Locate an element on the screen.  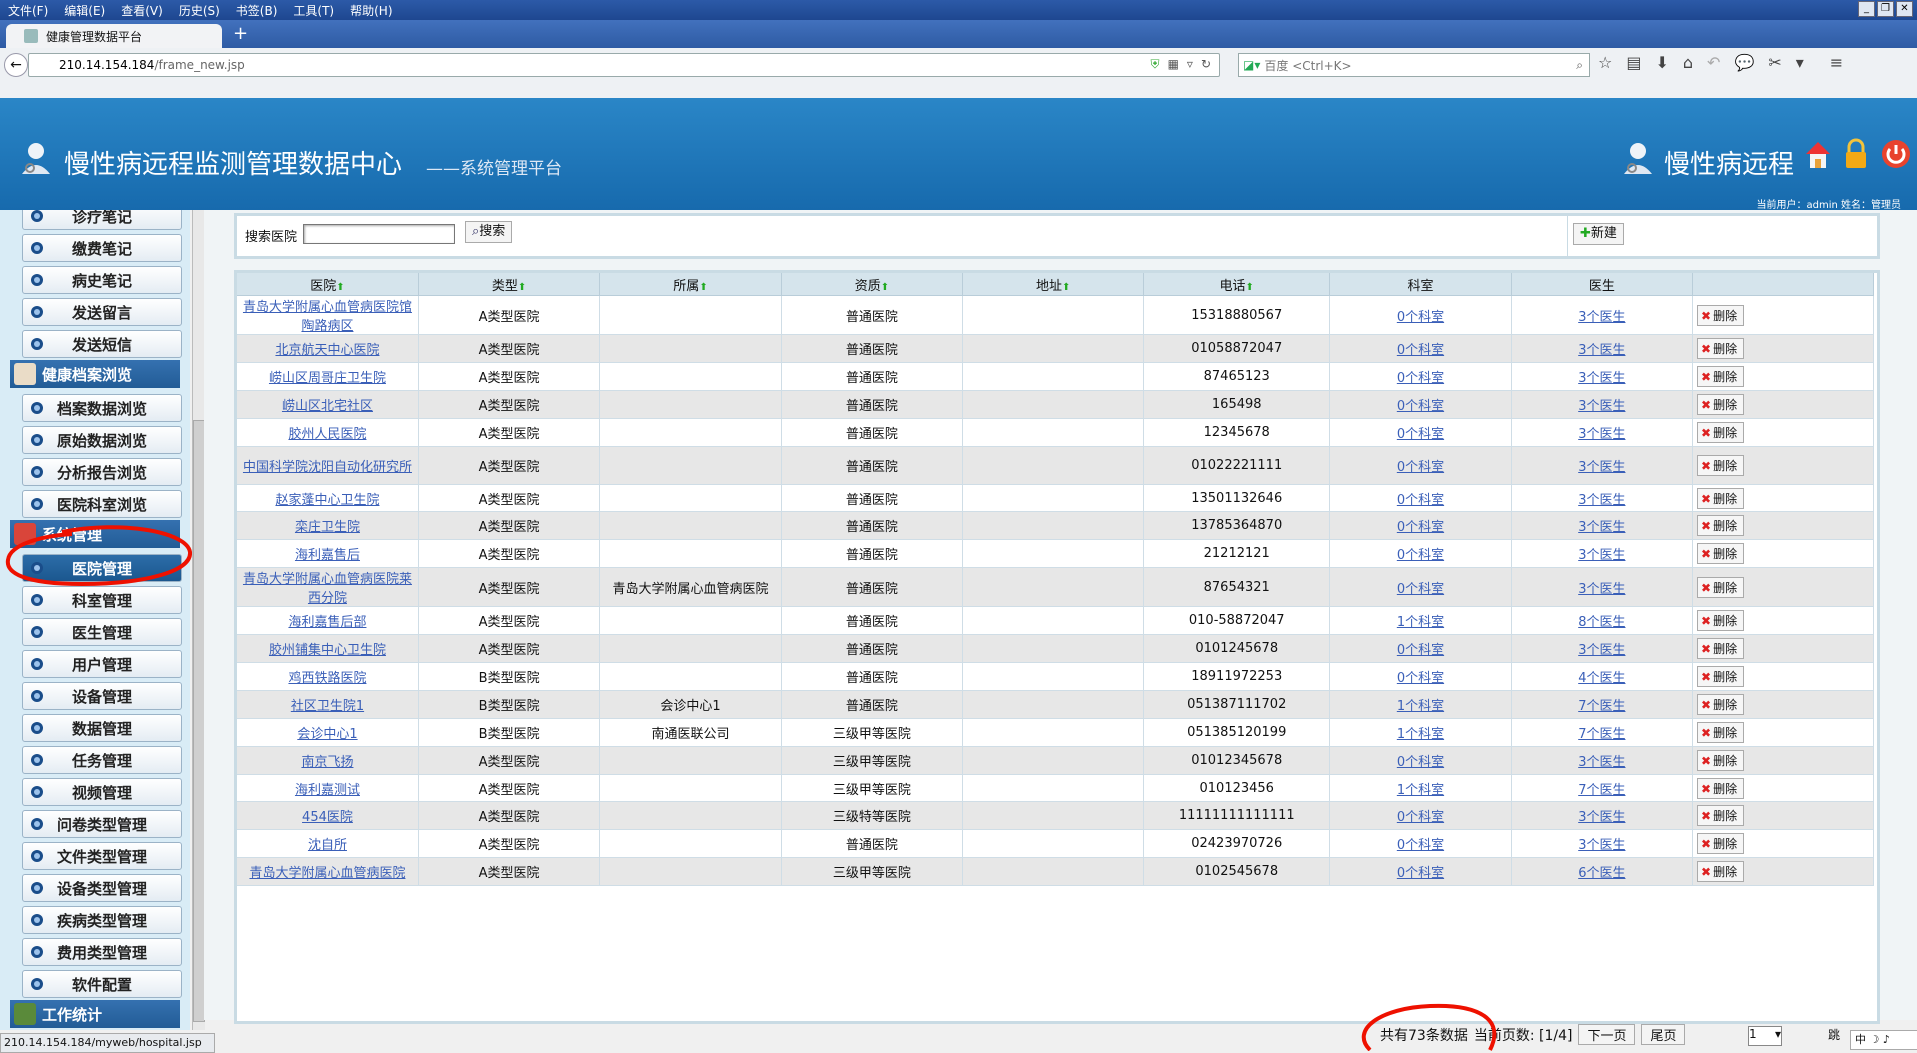
sidebar-item: 文件类型管理 is located at coordinates (102, 856).